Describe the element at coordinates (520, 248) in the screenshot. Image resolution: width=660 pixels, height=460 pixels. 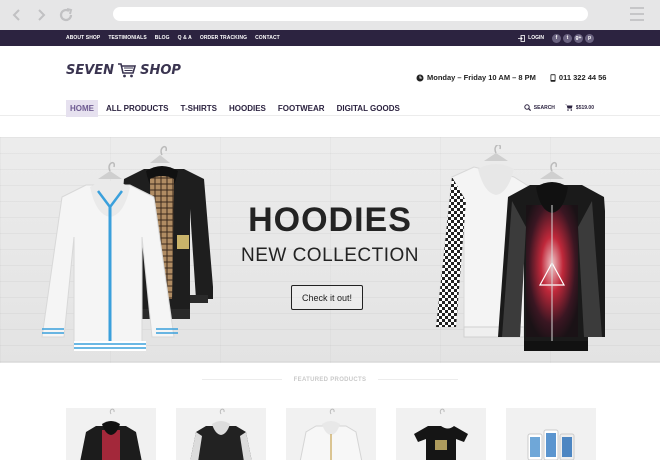
I see `hoodie-images-right` at that location.